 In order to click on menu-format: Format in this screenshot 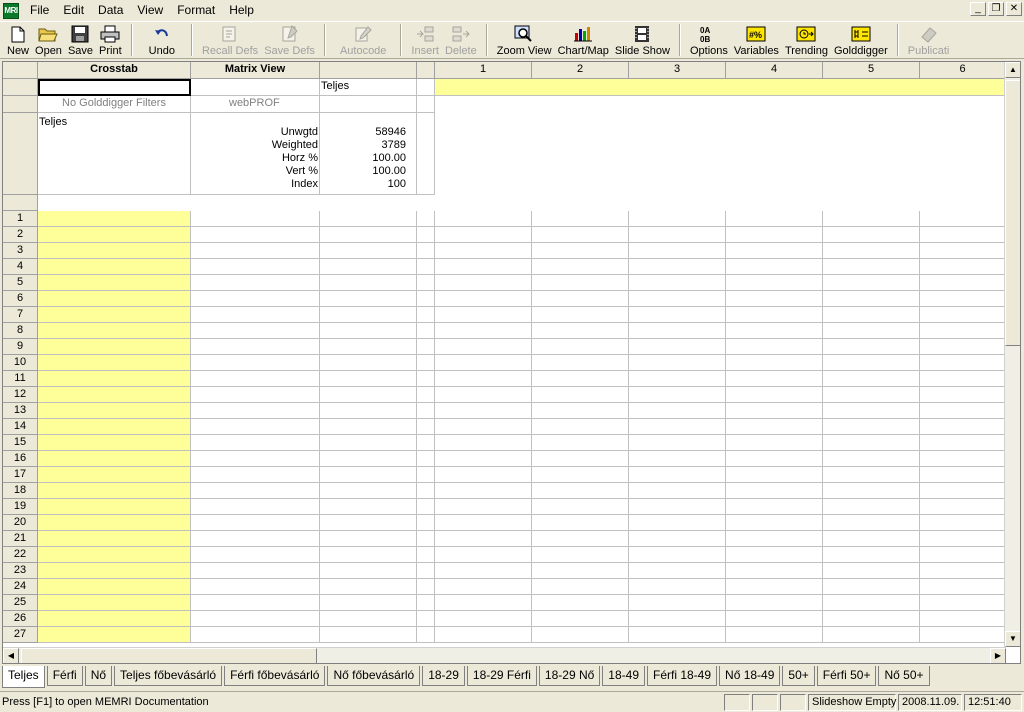, I will do `click(196, 10)`.